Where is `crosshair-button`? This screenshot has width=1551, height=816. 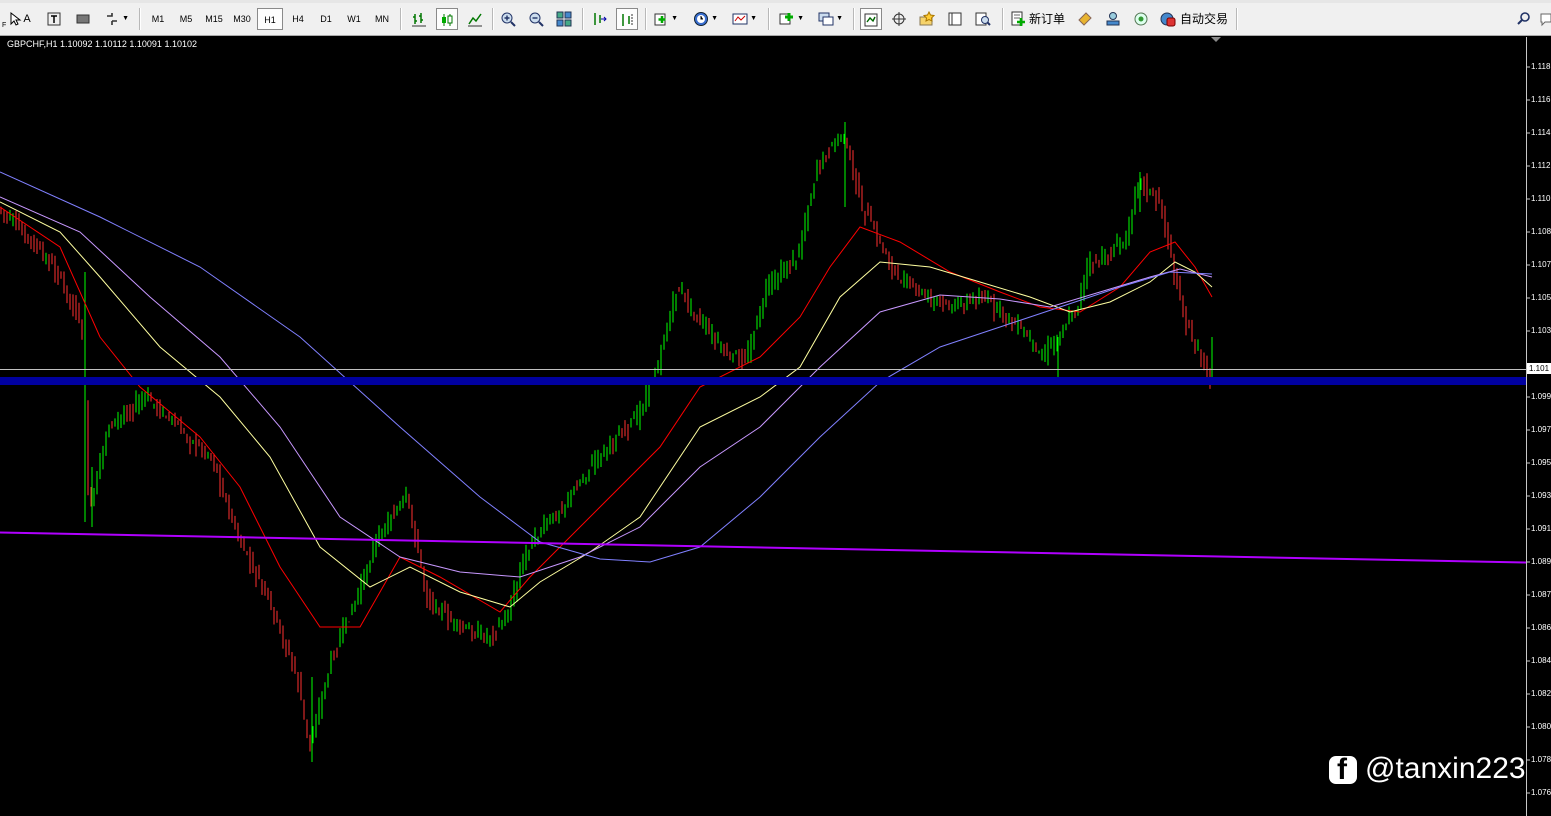
crosshair-button is located at coordinates (899, 19).